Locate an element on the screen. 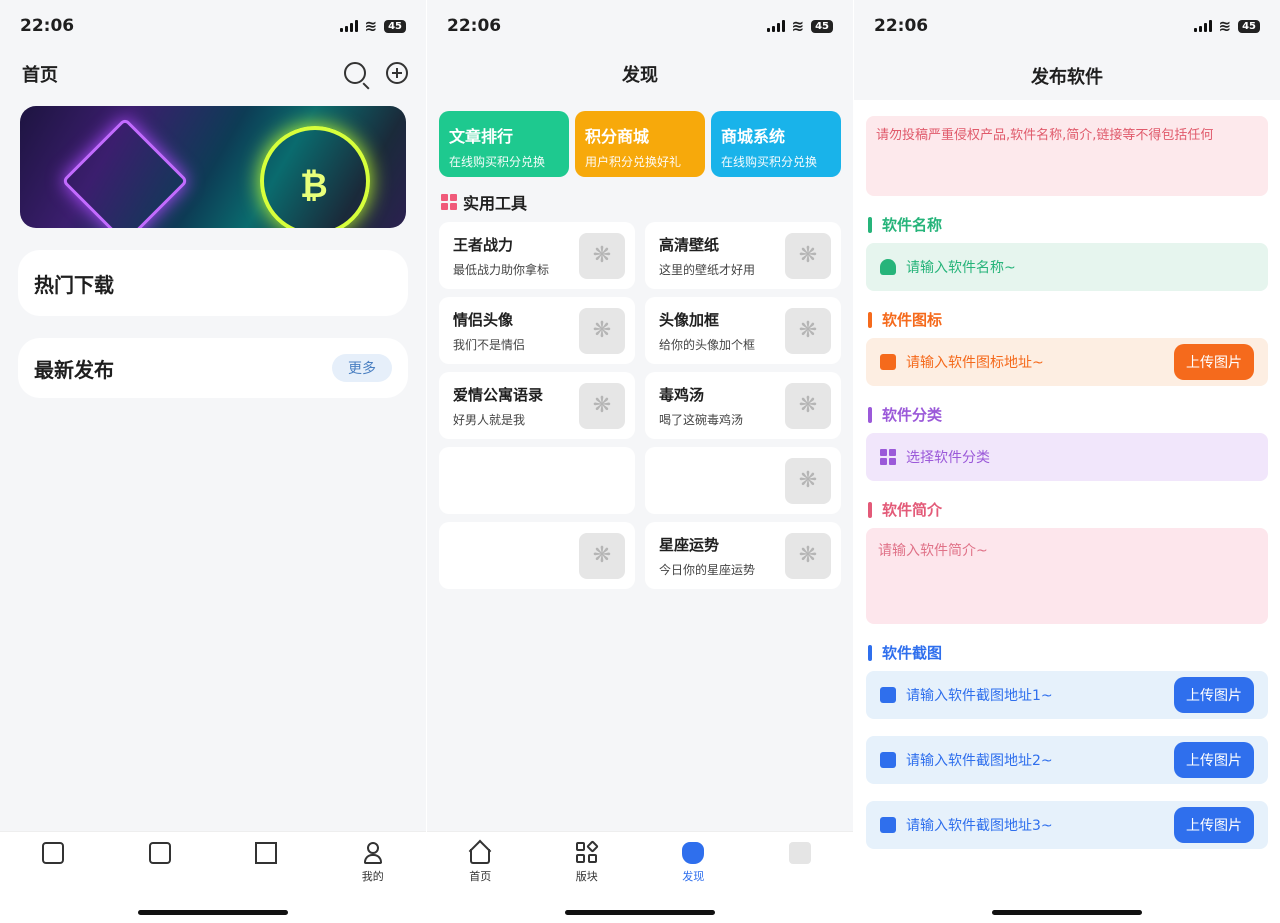 This screenshot has width=1280, height=923. tab-home: 首页 is located at coordinates (480, 881).